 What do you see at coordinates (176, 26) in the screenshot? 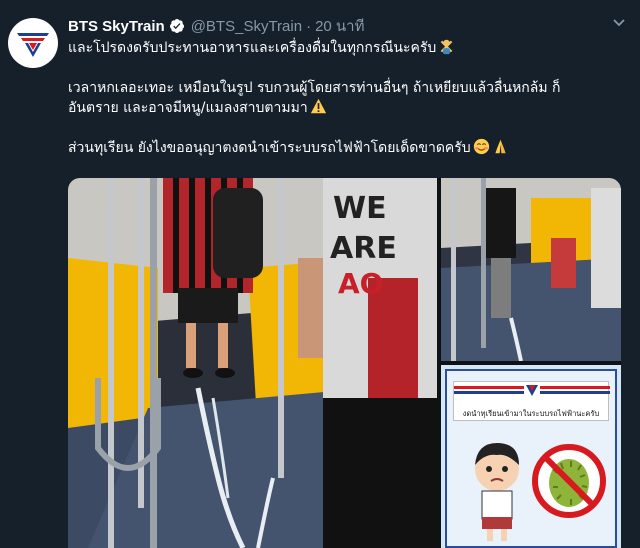
I see `verified-badge-icon` at bounding box center [176, 26].